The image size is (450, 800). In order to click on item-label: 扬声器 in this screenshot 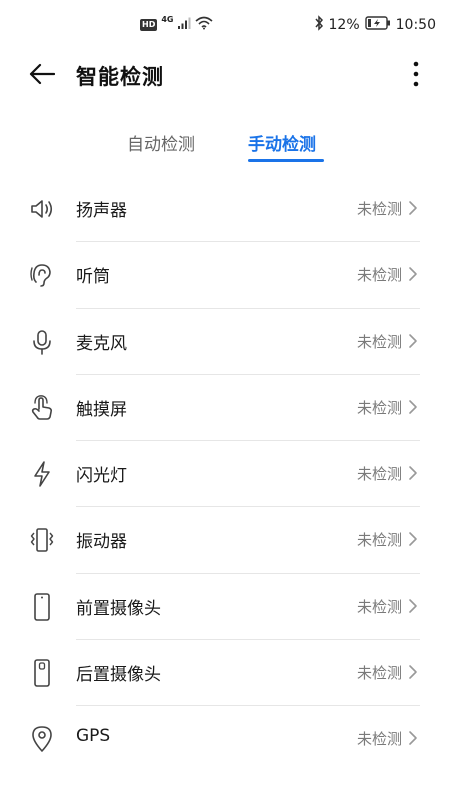, I will do `click(101, 211)`.